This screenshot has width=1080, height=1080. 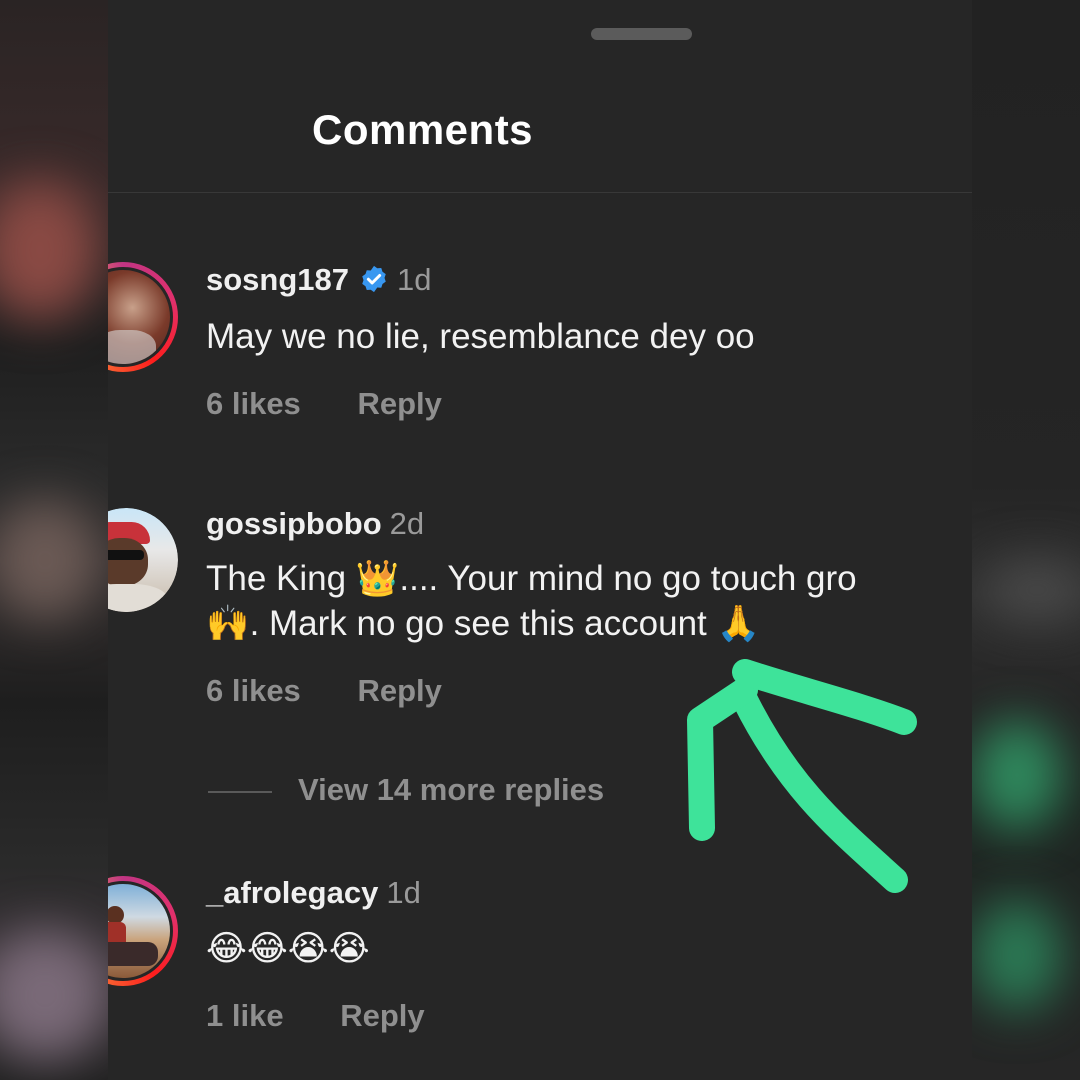 I want to click on username: gossipbobo, so click(x=294, y=523).